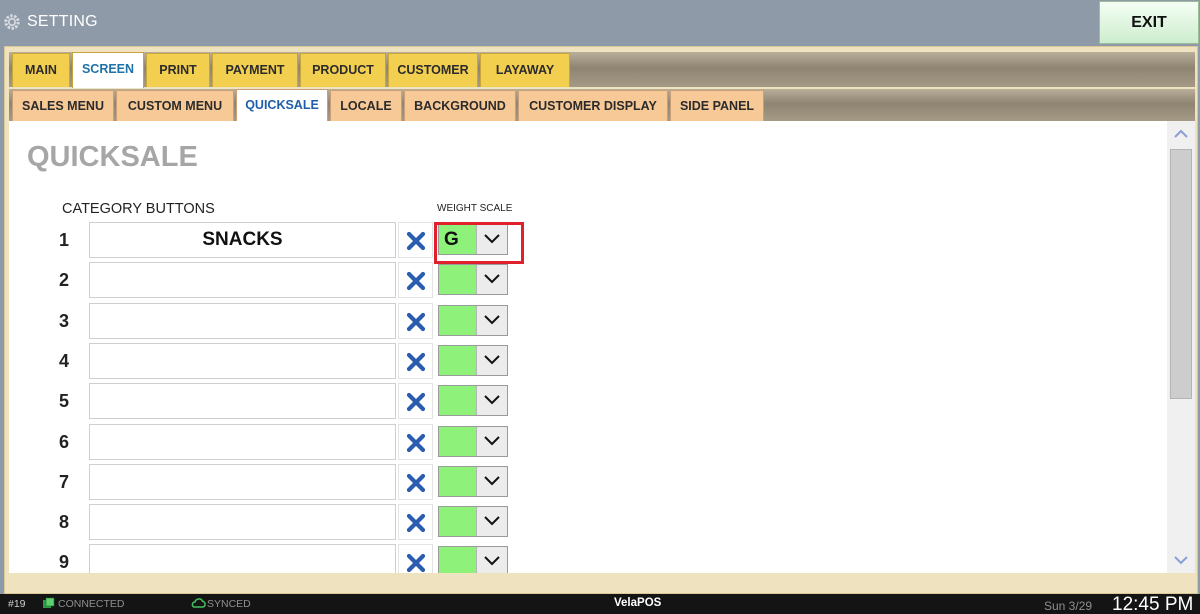  I want to click on row-number: 9, so click(63, 562).